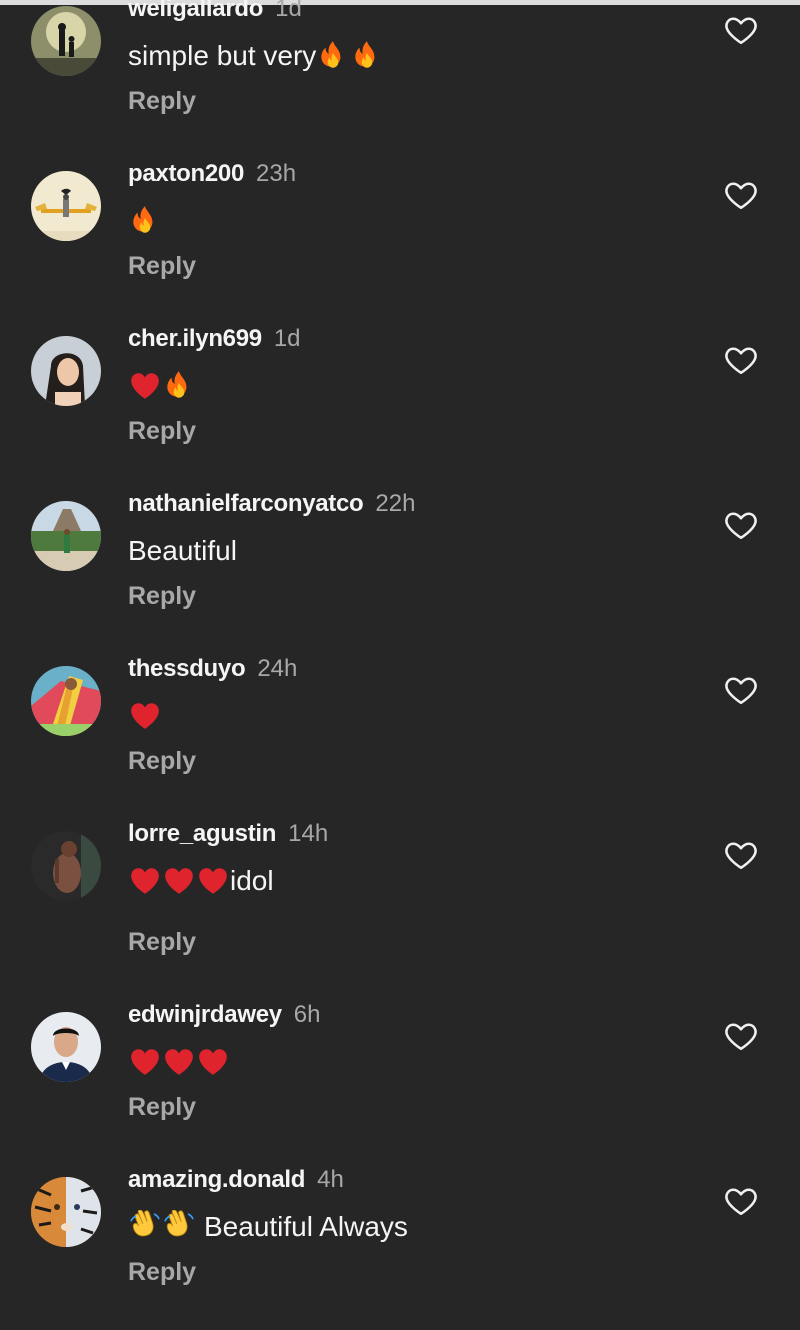 Image resolution: width=800 pixels, height=1330 pixels. I want to click on username: weligallardo, so click(195, 11).